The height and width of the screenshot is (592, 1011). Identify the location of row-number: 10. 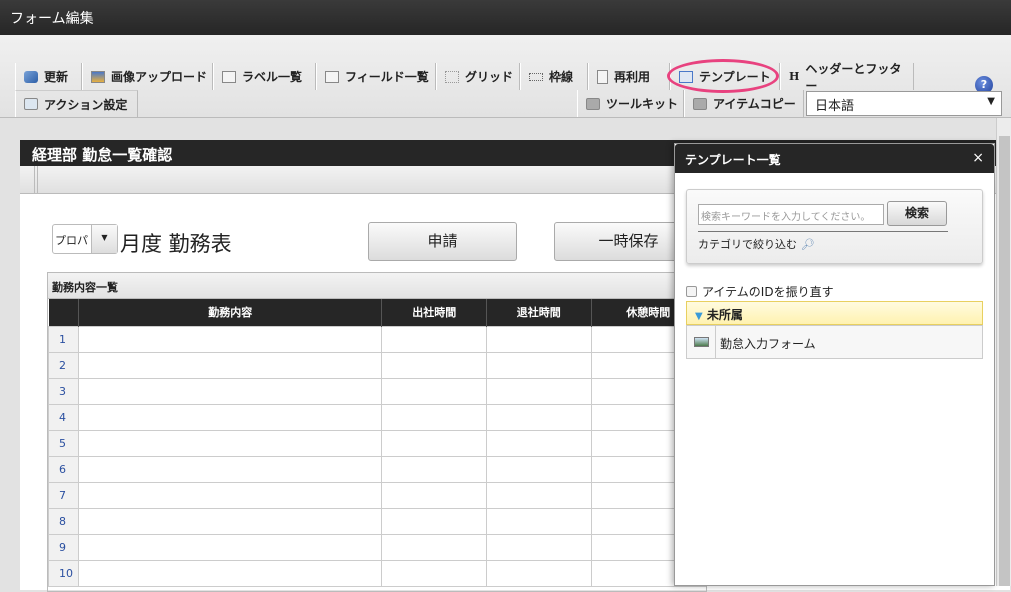
(63, 573).